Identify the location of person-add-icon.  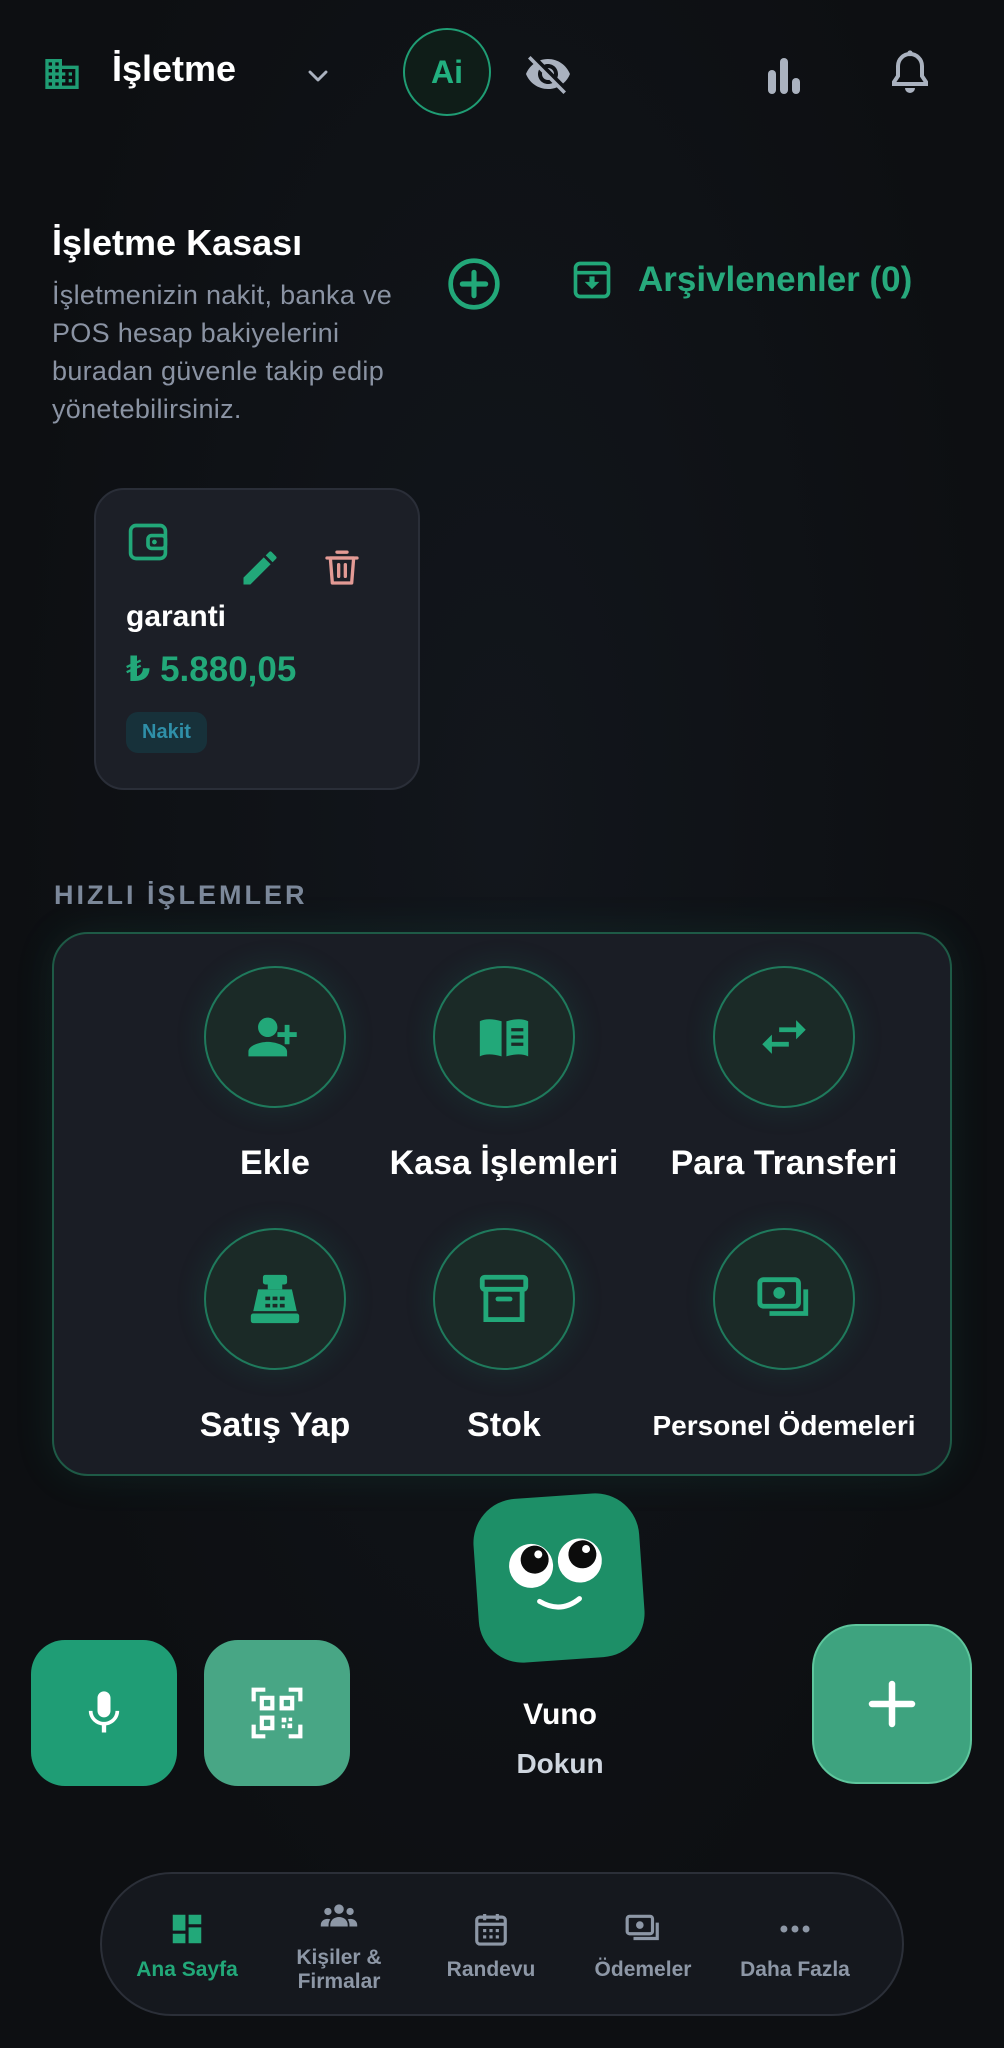
(272, 1037).